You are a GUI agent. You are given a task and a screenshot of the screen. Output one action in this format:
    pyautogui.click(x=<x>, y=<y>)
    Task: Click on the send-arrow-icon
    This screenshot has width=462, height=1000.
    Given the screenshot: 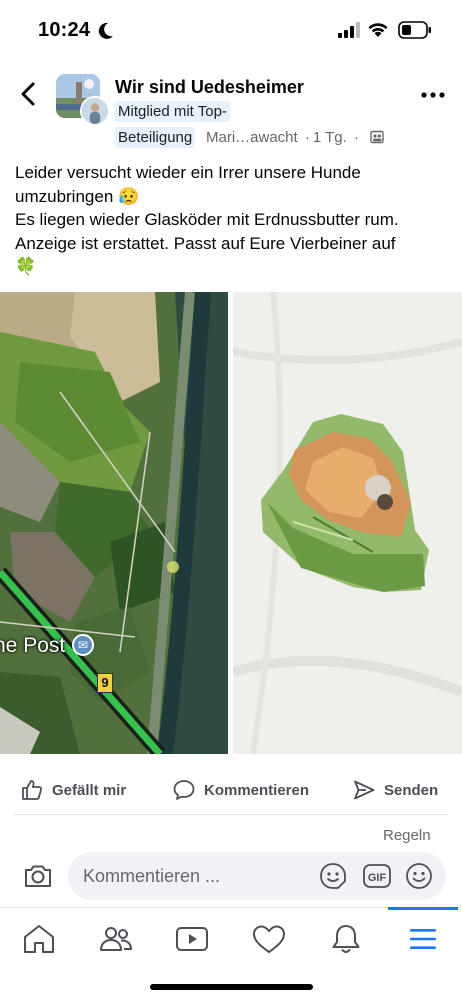 What is the action you would take?
    pyautogui.click(x=364, y=790)
    